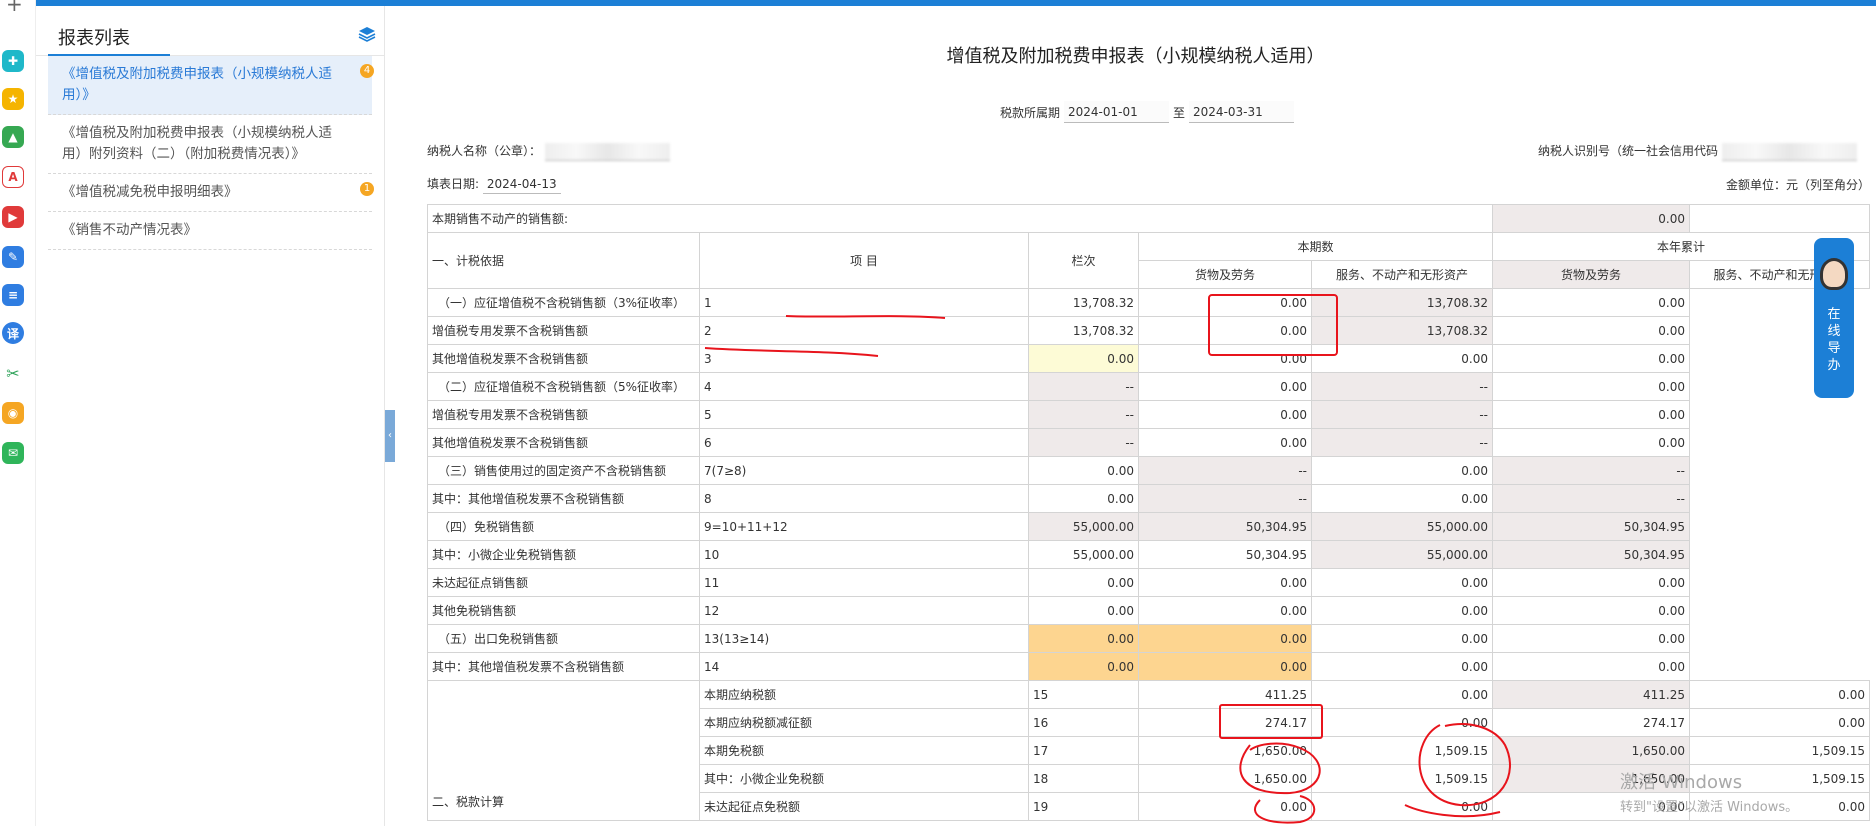 The width and height of the screenshot is (1876, 826). What do you see at coordinates (13, 453) in the screenshot?
I see `mail-icon: ✉` at bounding box center [13, 453].